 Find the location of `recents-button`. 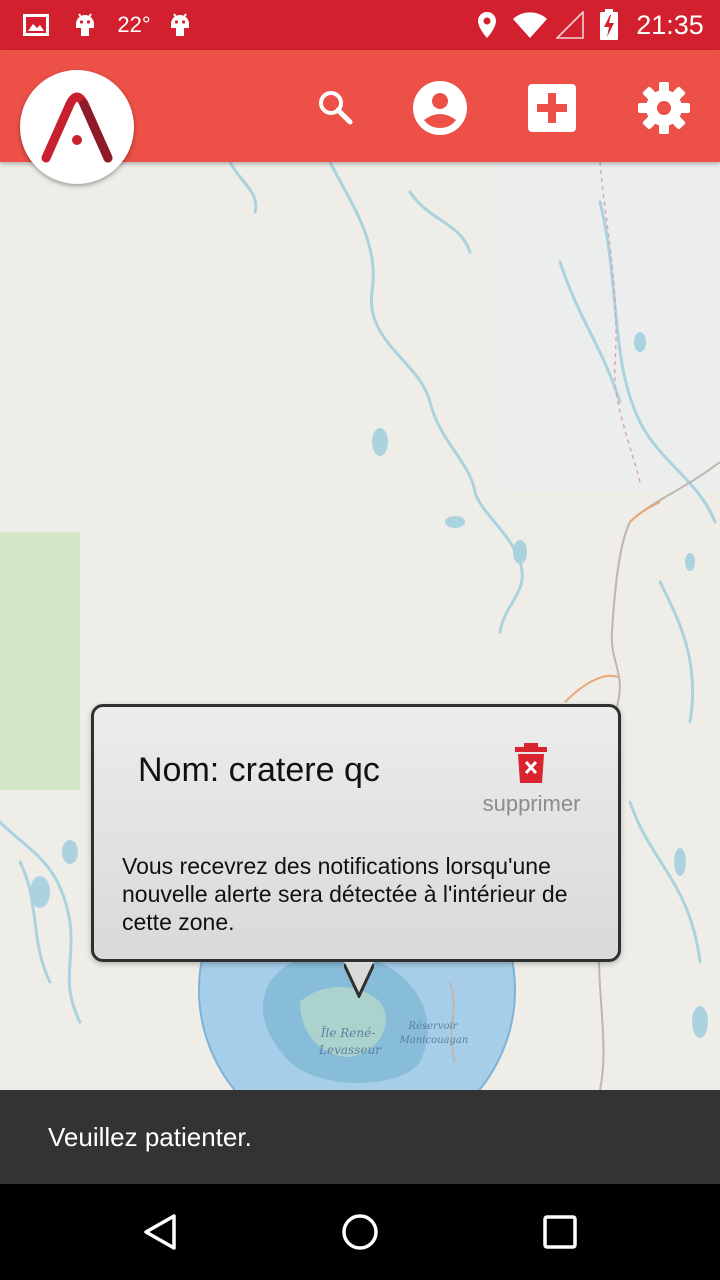

recents-button is located at coordinates (560, 1232).